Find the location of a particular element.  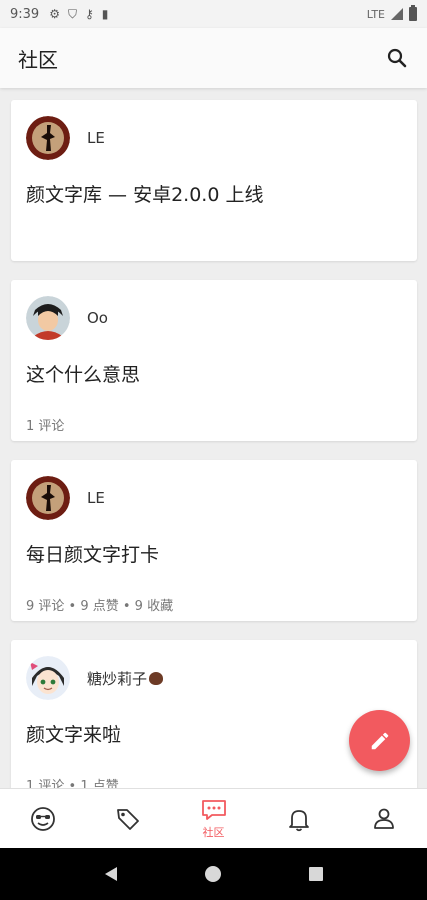

shield-status-icon: ⛉ is located at coordinates (72, 13).